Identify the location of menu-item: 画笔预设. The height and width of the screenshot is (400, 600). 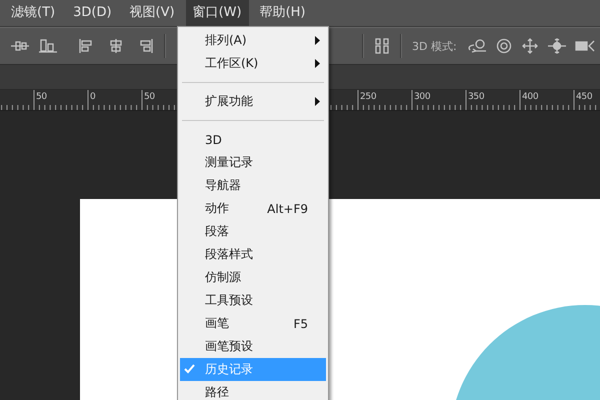
(253, 346).